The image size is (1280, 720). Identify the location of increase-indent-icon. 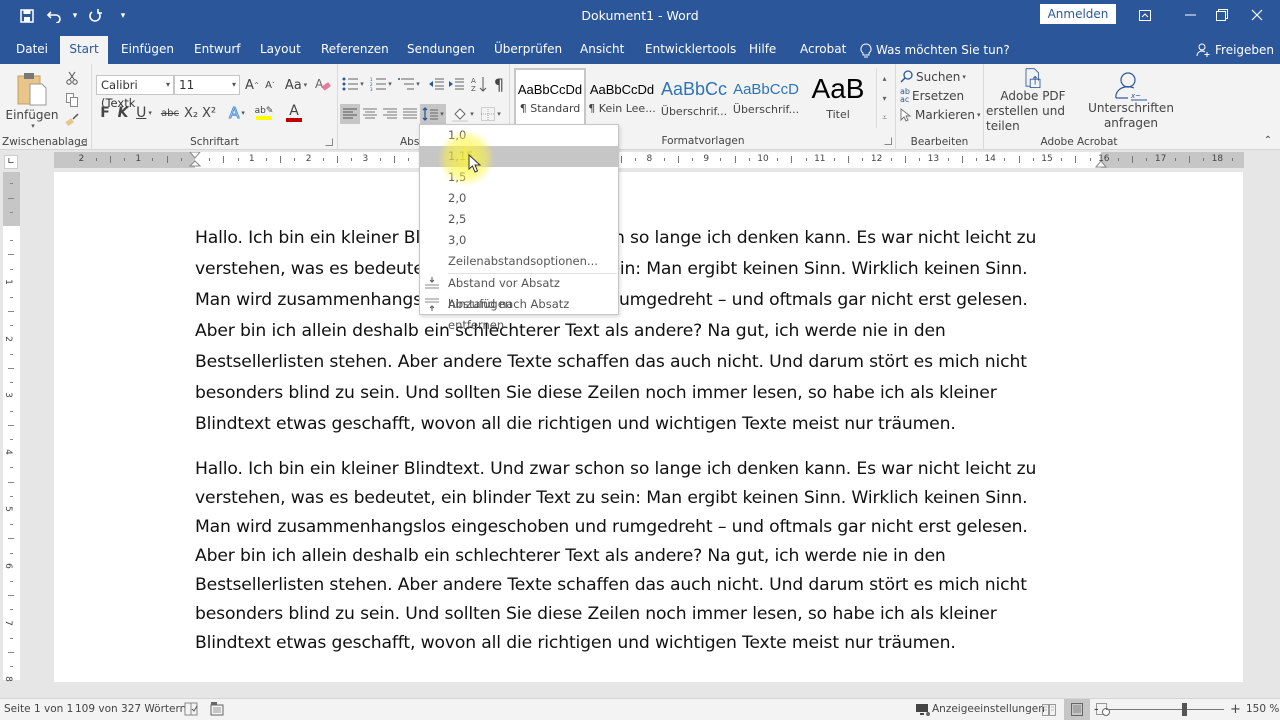
(456, 84).